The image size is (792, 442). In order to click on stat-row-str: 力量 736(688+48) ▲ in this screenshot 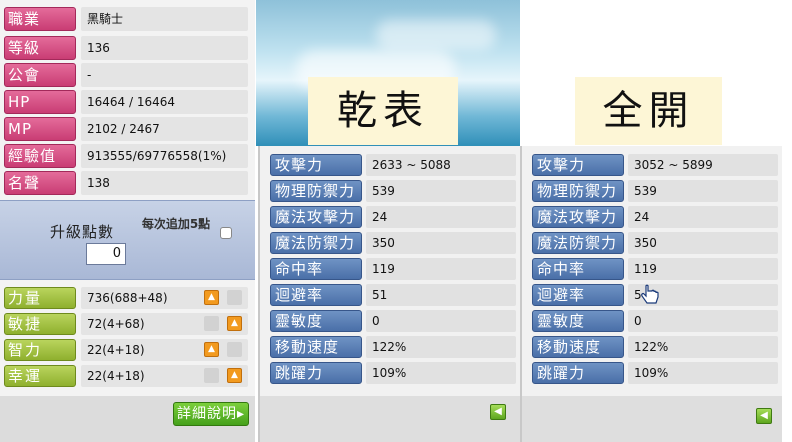, I will do `click(126, 299)`.